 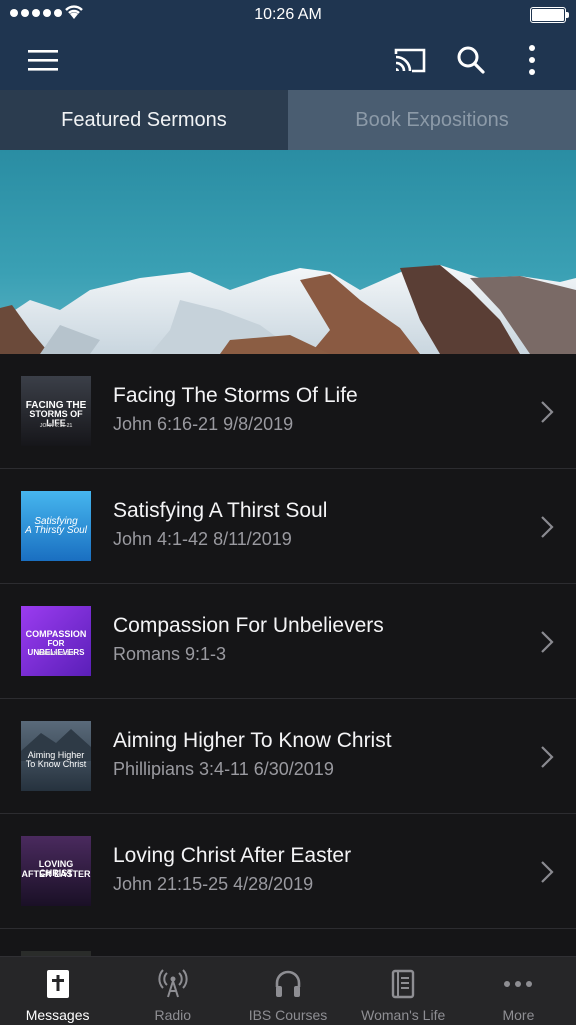 I want to click on nav-label: More, so click(x=518, y=1015).